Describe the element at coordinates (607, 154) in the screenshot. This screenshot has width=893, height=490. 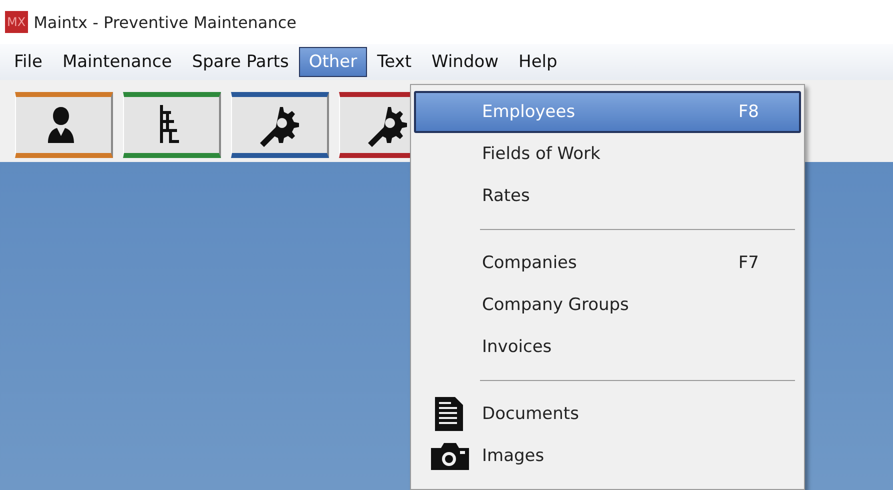
I see `menu-item: Fields of Work` at that location.